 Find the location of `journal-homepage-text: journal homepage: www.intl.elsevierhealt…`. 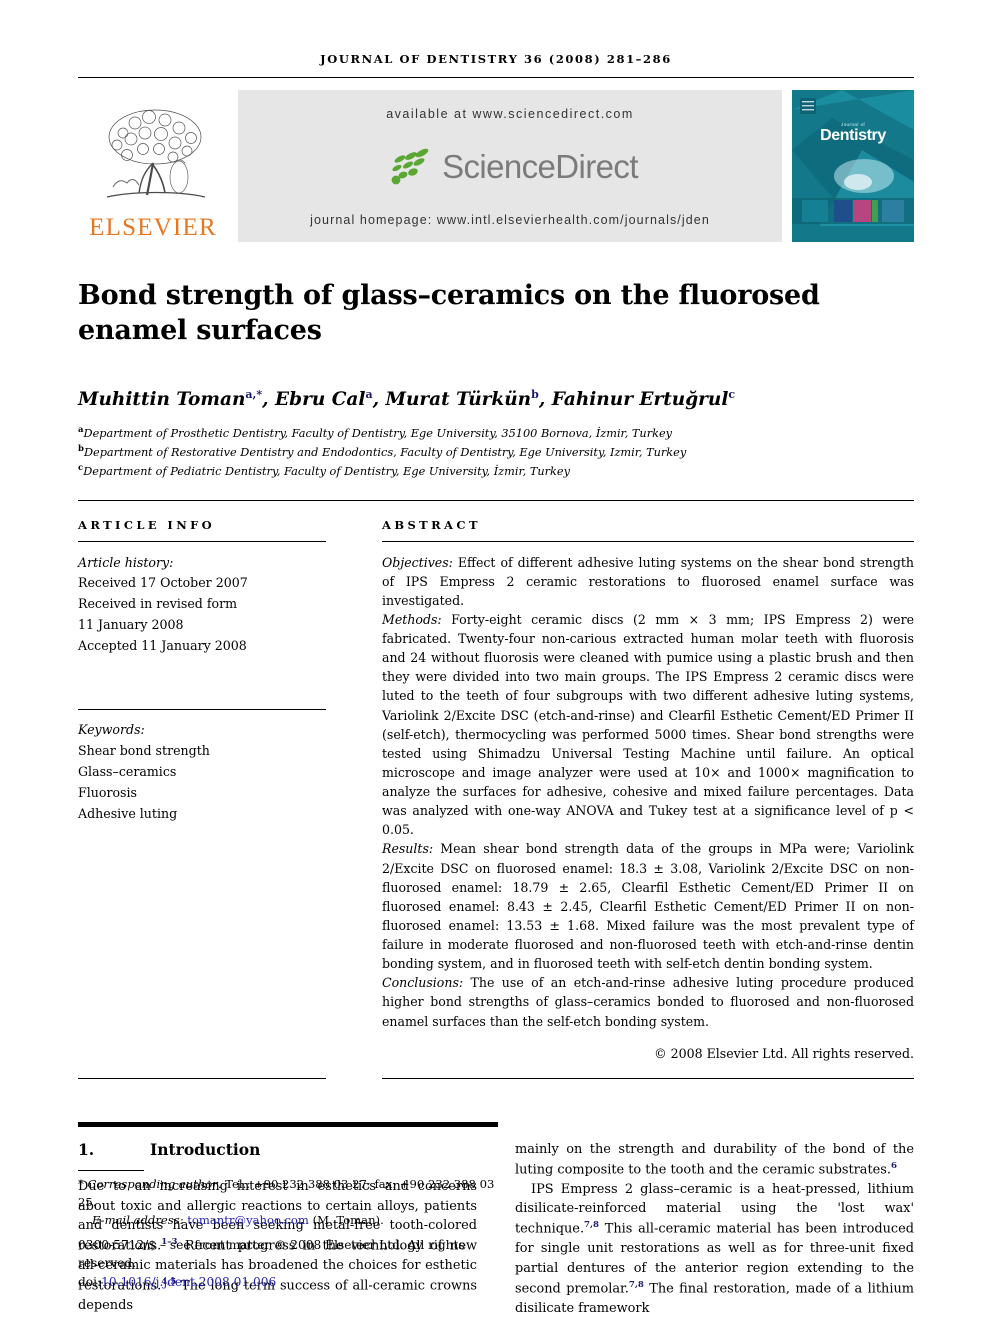

journal-homepage-text: journal homepage: www.intl.elsevierhealt… is located at coordinates (510, 220).